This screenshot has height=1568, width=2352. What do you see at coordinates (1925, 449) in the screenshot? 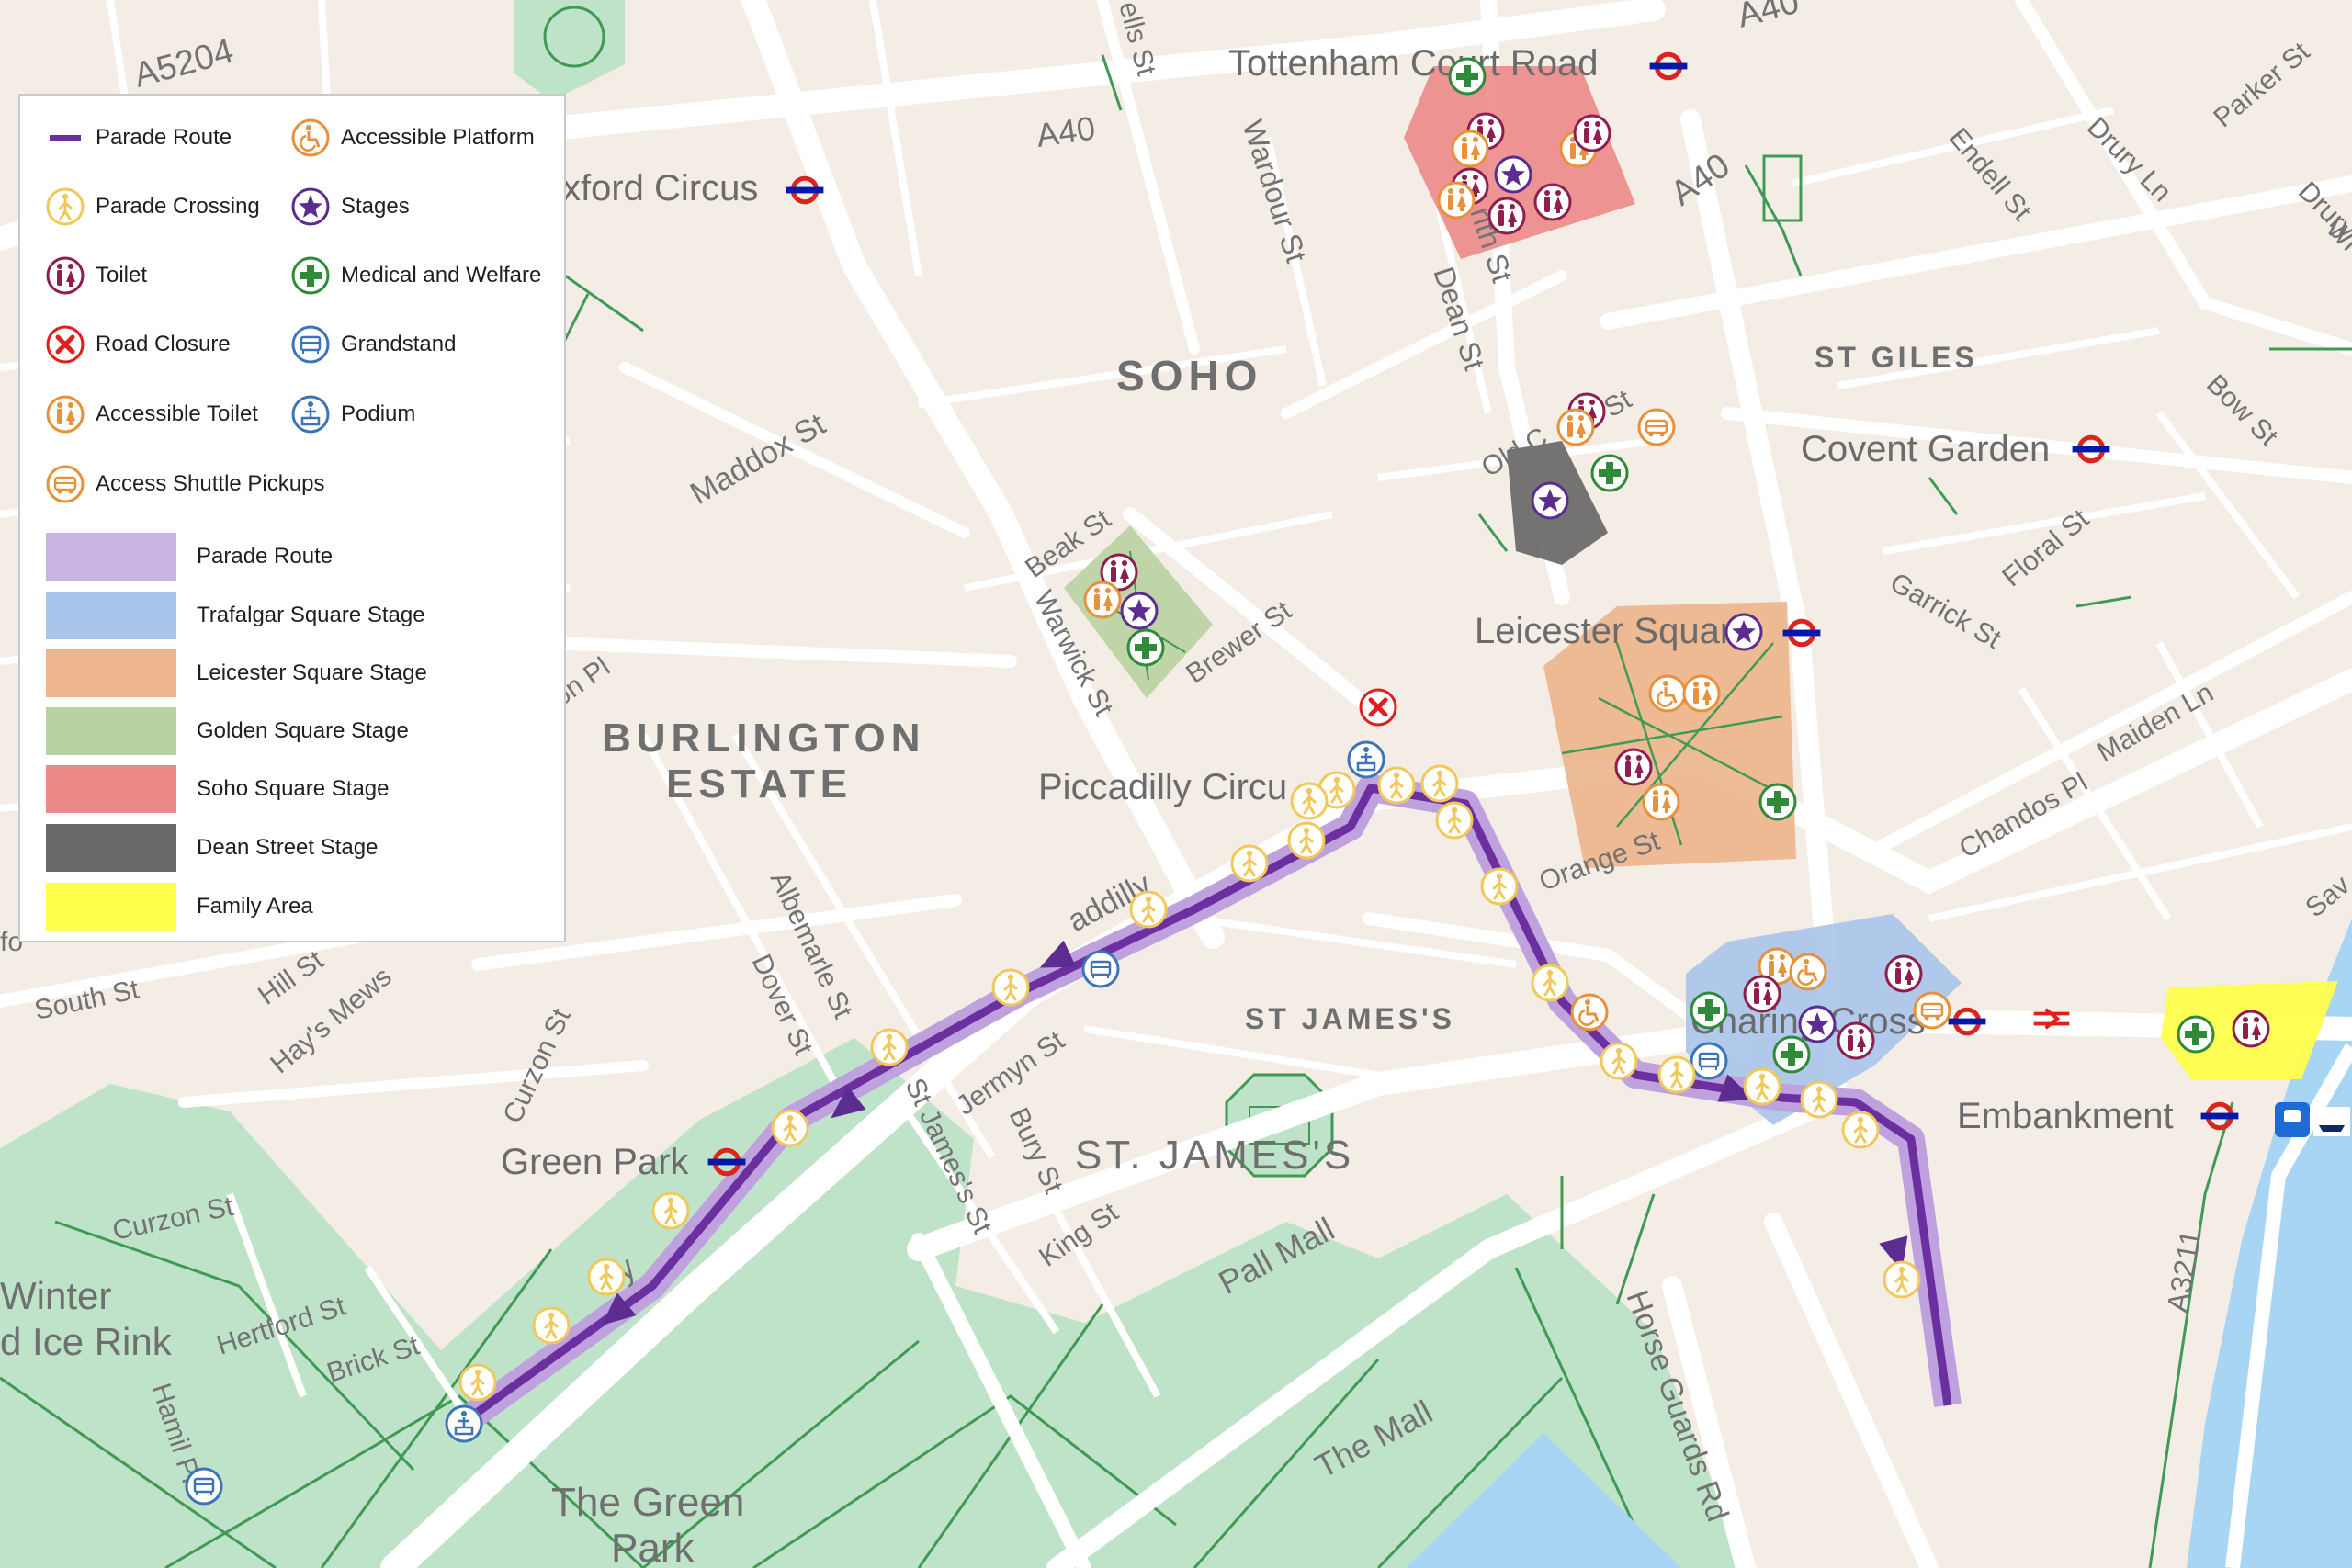
I see `station-label: Covent Garden` at bounding box center [1925, 449].